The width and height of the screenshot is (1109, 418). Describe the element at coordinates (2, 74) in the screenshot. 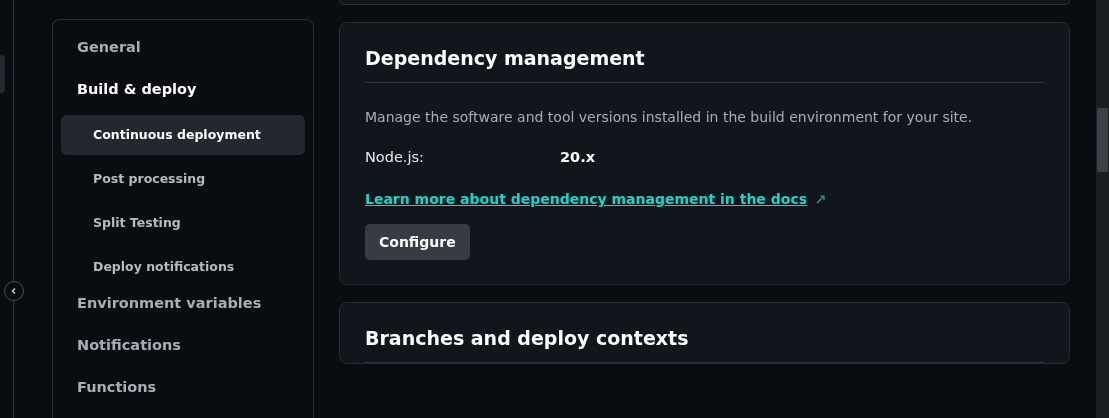

I see `rail-item` at that location.